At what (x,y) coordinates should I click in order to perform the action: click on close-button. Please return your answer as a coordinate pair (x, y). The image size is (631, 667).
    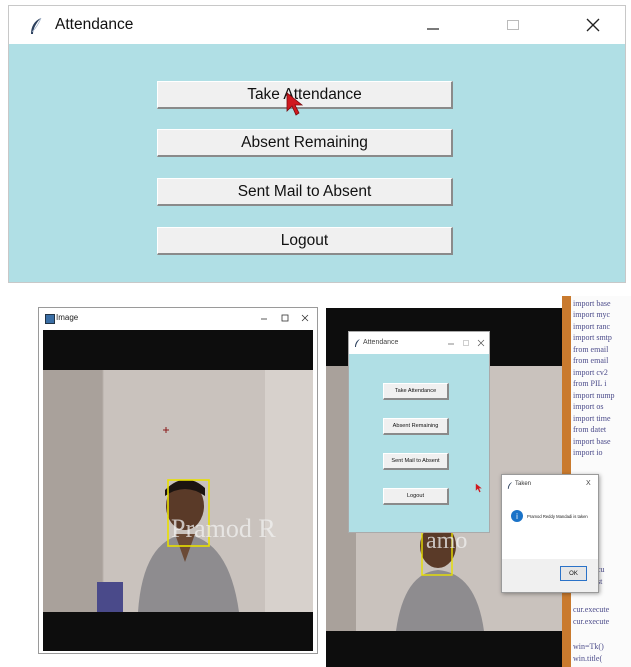
    Looking at the image, I should click on (593, 25).